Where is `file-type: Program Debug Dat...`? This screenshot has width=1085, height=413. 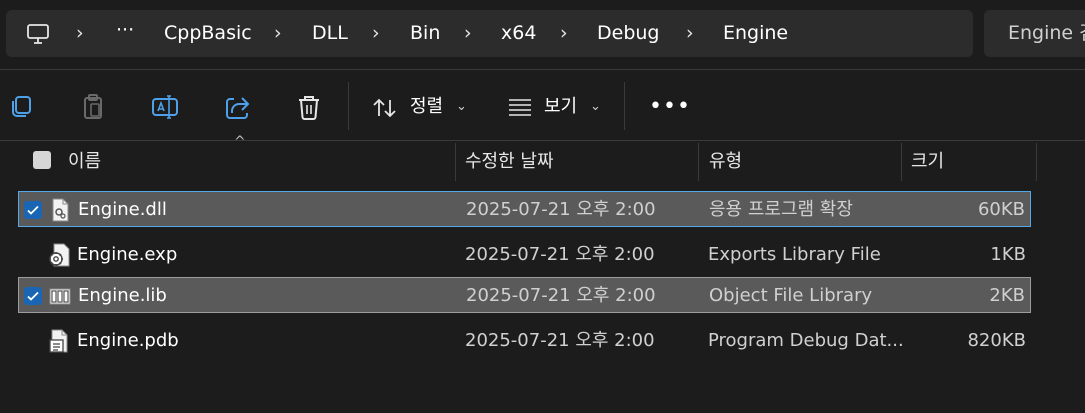 file-type: Program Debug Dat... is located at coordinates (806, 340).